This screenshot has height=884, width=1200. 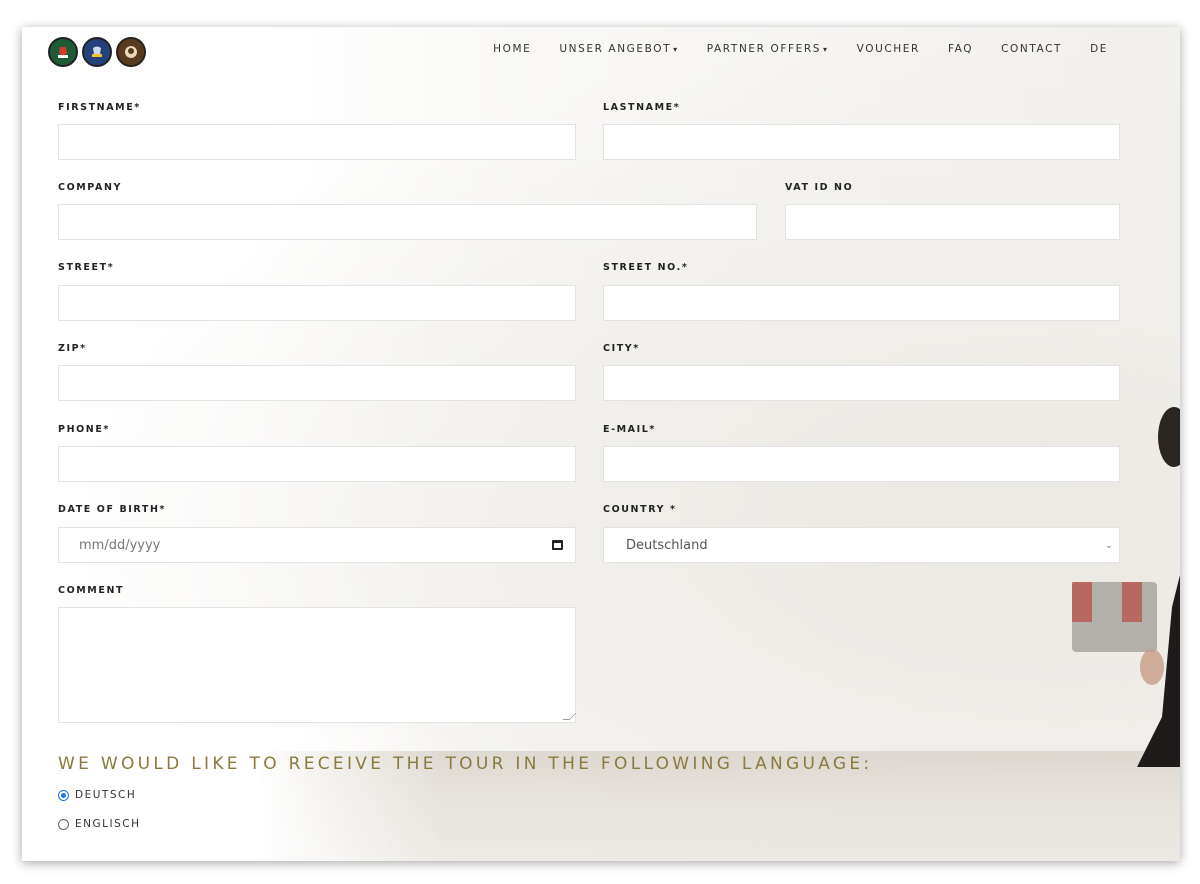 What do you see at coordinates (407, 222) in the screenshot?
I see `company-input` at bounding box center [407, 222].